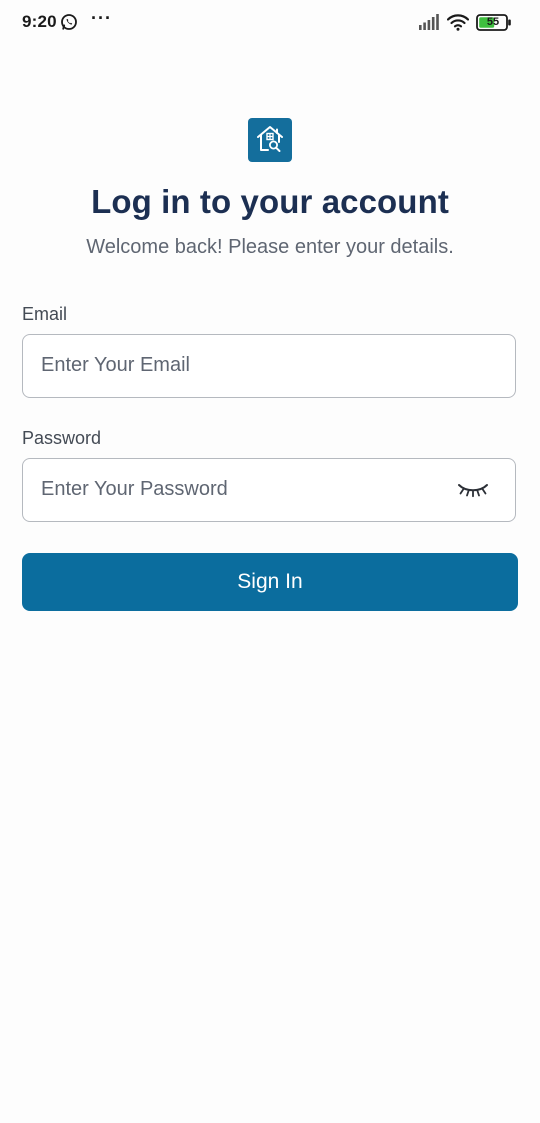  Describe the element at coordinates (270, 23) in the screenshot. I see `status-bar: 9:20 ··· 55` at that location.